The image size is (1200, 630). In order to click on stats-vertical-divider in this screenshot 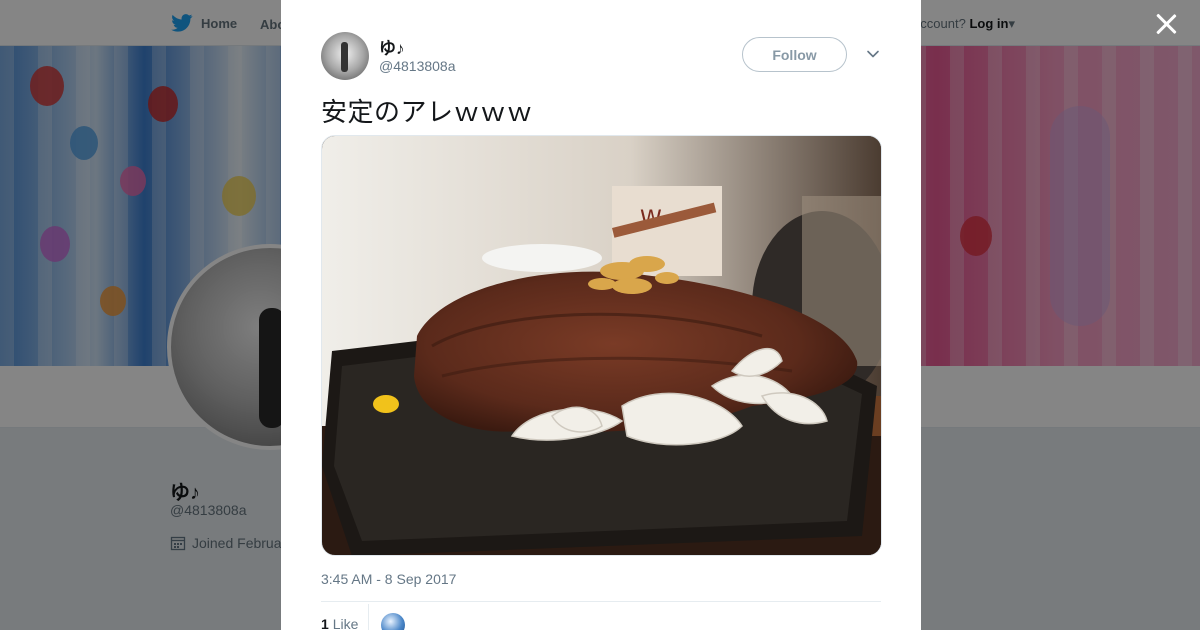, I will do `click(368, 617)`.